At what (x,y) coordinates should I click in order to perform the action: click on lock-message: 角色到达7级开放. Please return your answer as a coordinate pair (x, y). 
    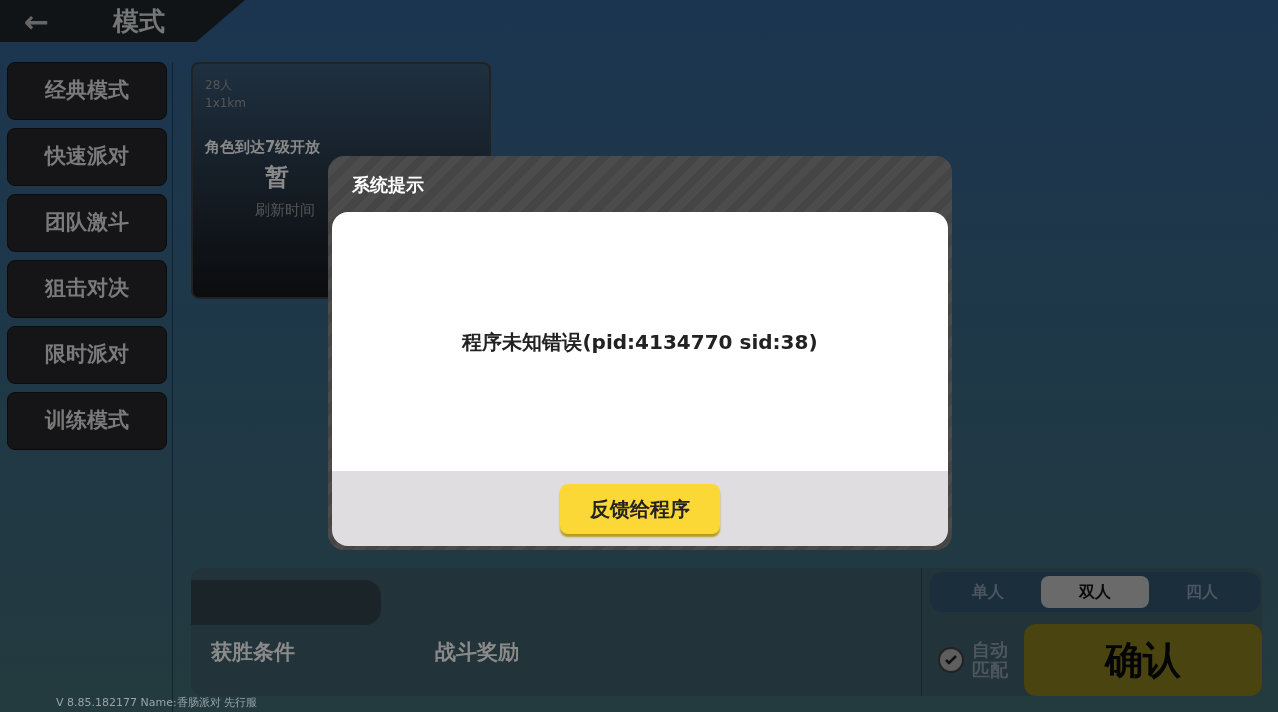
    Looking at the image, I should click on (263, 147).